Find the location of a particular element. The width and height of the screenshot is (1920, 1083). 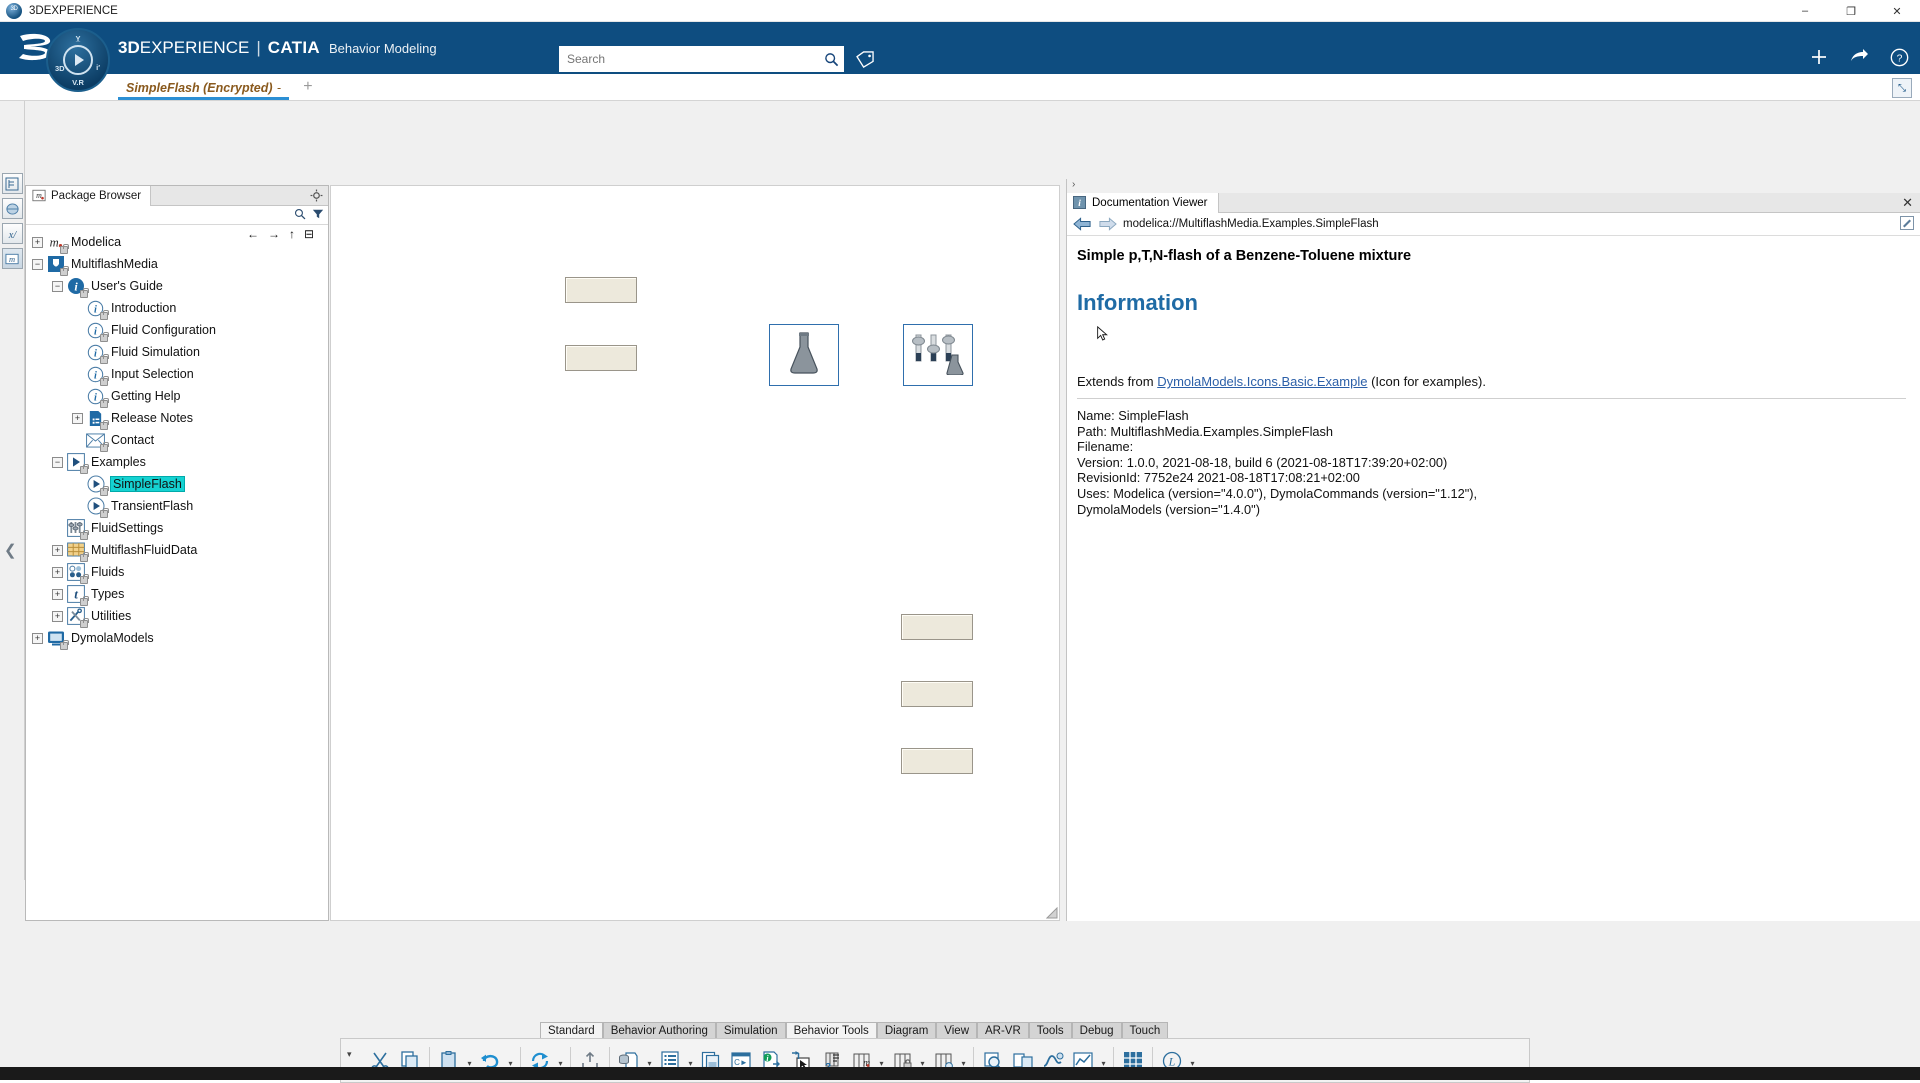

tree-item-simpleflash: SimpleFlash is located at coordinates (180, 484).